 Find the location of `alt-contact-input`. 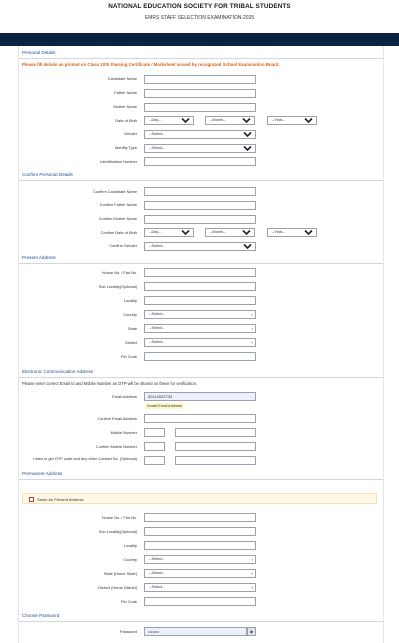

alt-contact-input is located at coordinates (215, 460).